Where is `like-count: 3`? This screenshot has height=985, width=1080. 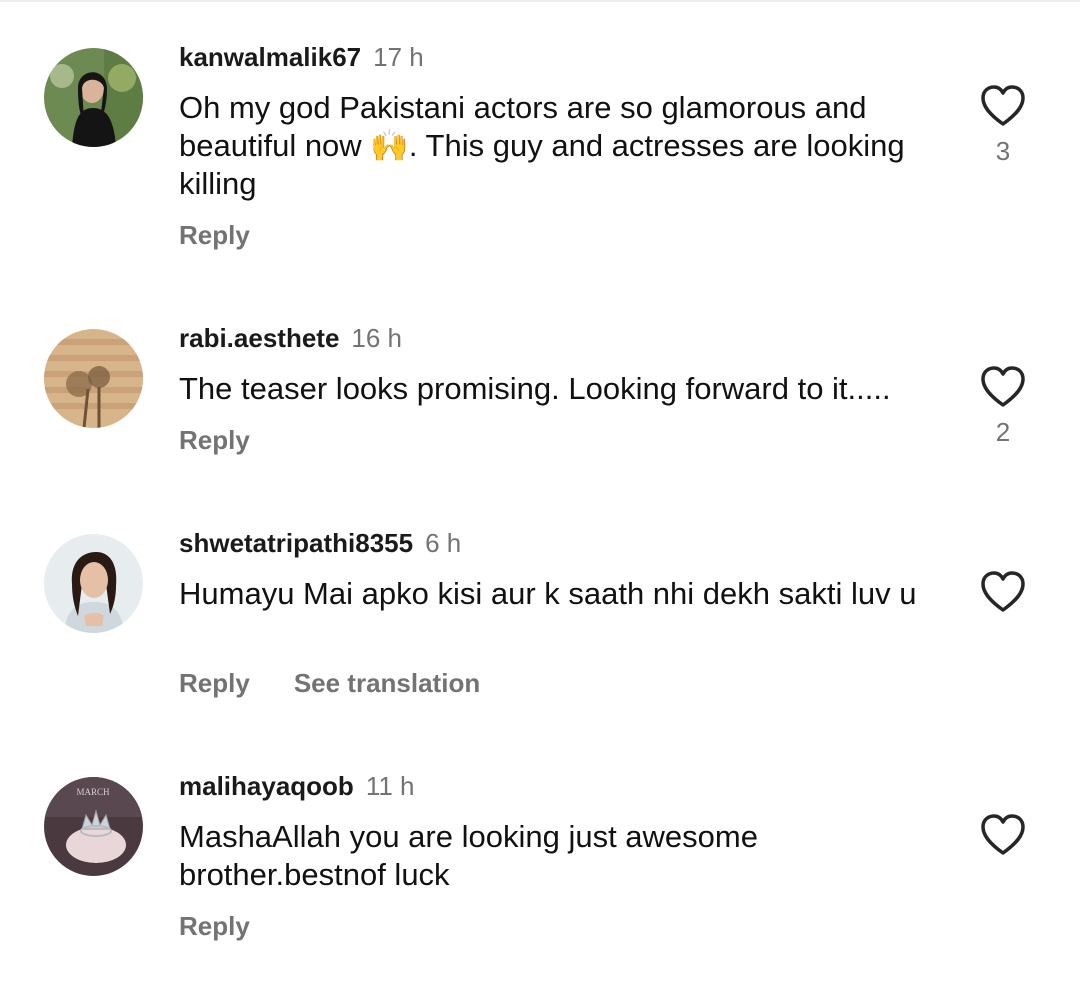
like-count: 3 is located at coordinates (1003, 151).